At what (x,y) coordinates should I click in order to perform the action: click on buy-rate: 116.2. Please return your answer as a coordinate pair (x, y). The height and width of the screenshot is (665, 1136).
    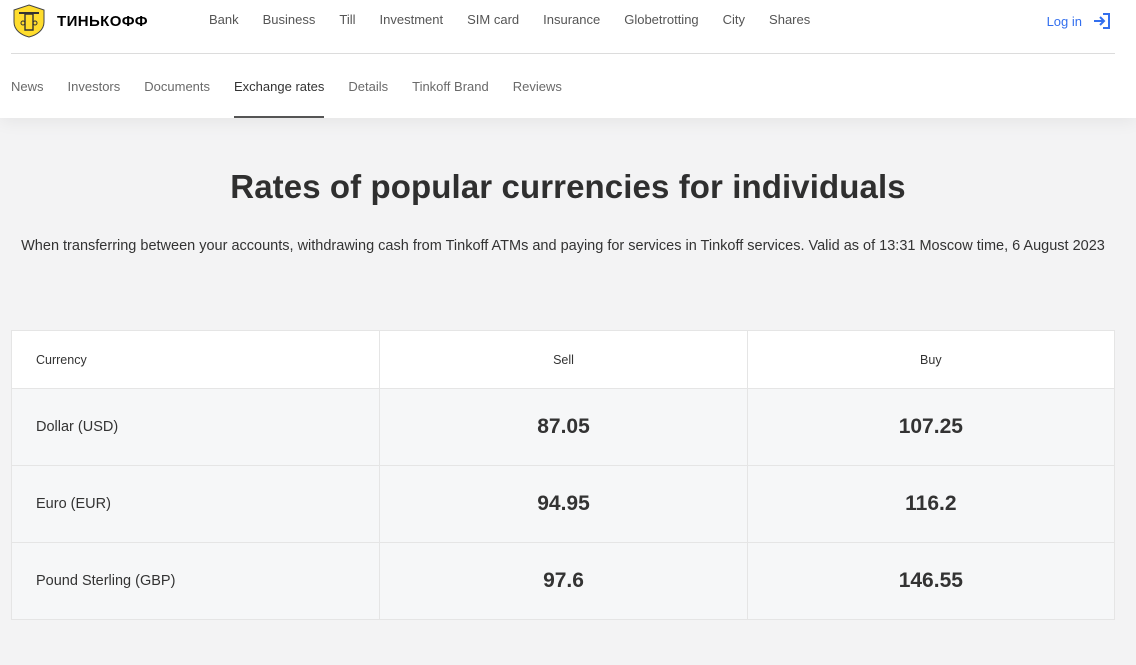
    Looking at the image, I should click on (930, 504).